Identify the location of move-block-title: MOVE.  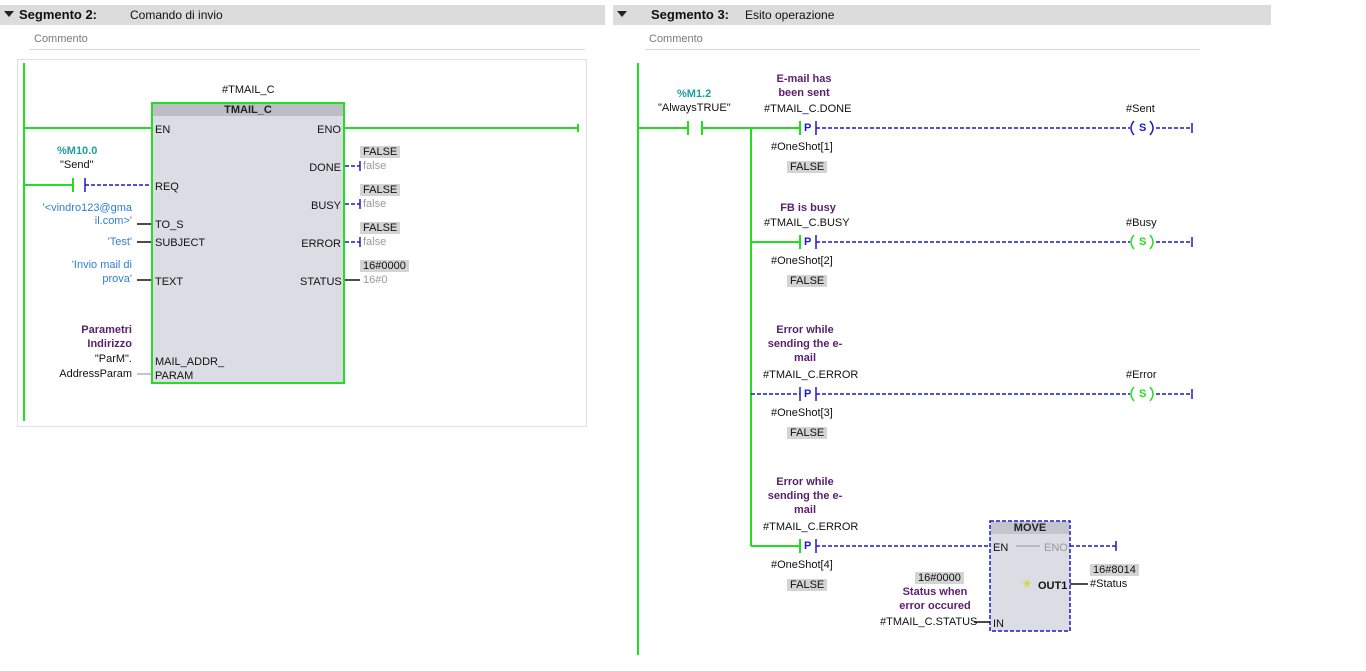
(1030, 528).